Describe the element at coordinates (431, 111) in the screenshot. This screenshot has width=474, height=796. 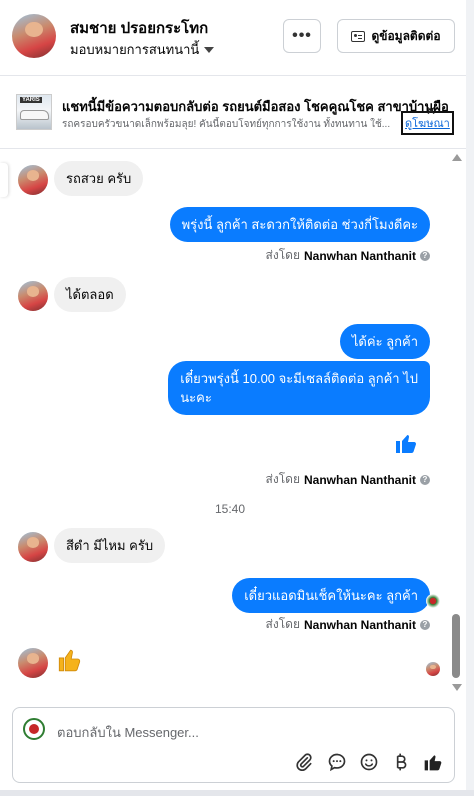
I see `close-icon: ✕` at that location.